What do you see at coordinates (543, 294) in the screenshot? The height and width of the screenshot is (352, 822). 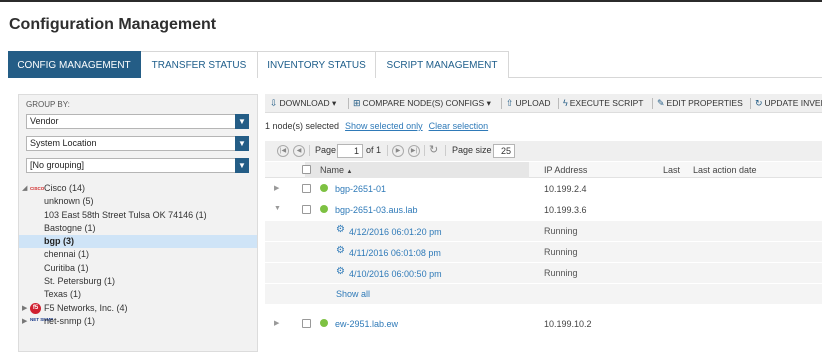 I see `show-all-row: Show all` at bounding box center [543, 294].